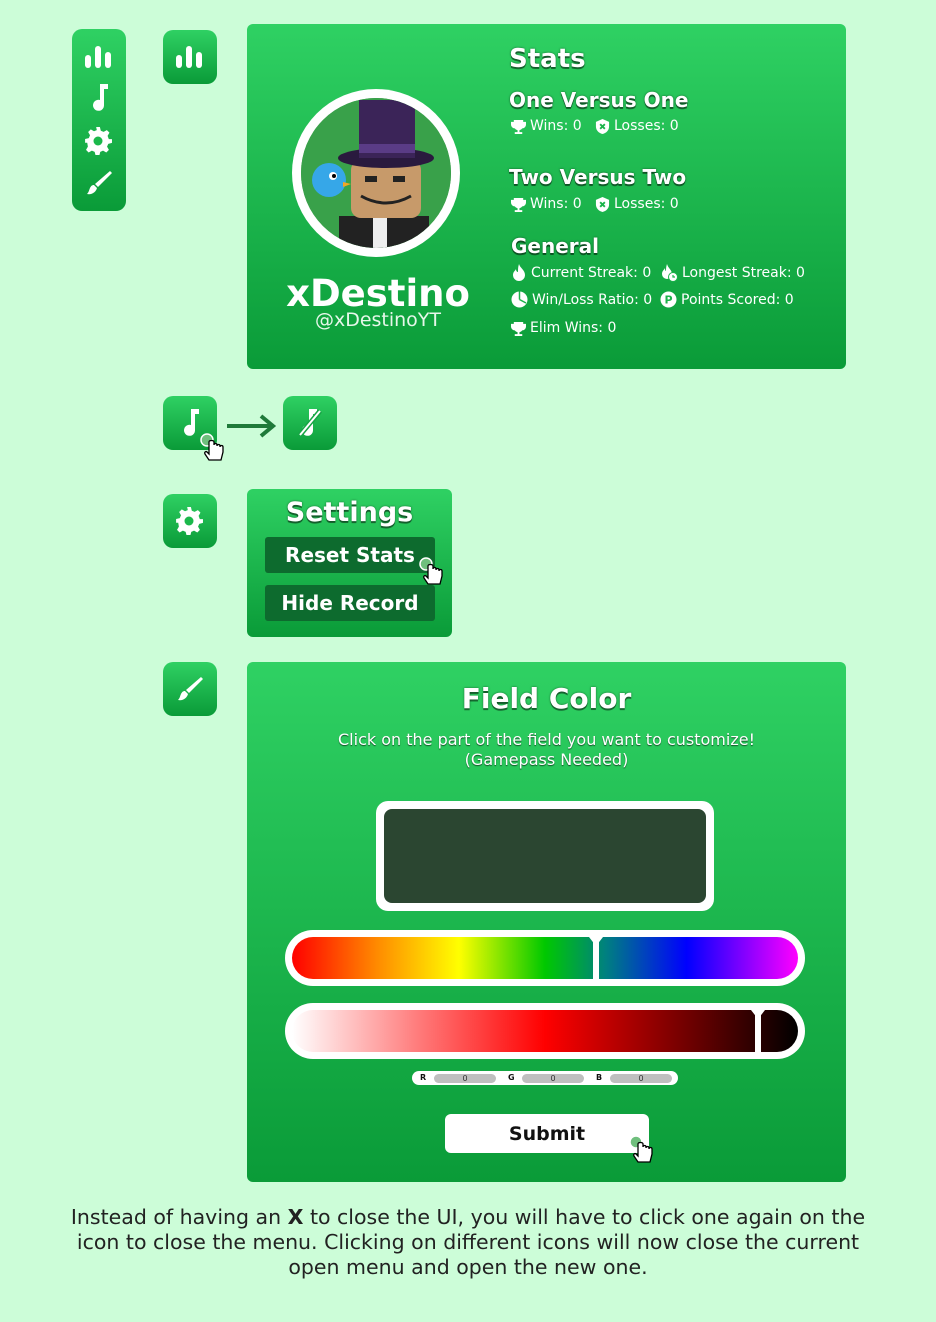 Image resolution: width=936 pixels, height=1322 pixels. Describe the element at coordinates (581, 299) in the screenshot. I see `win-loss-ratio: Win/Loss Ratio: 0` at that location.